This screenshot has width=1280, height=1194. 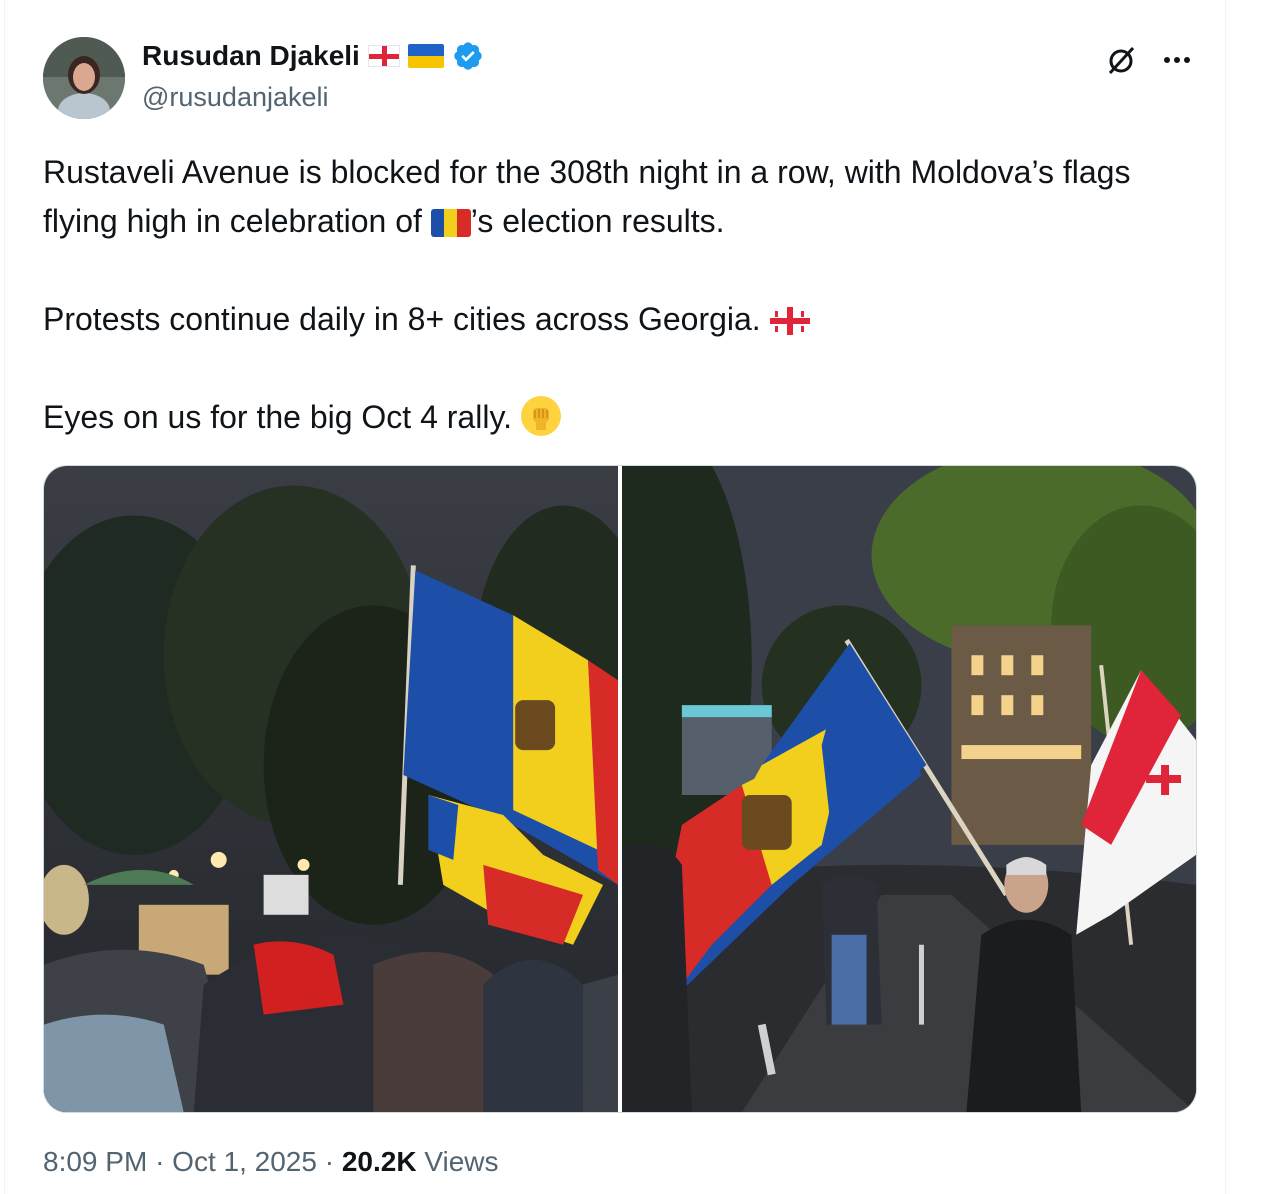 What do you see at coordinates (235, 97) in the screenshot?
I see `user-handle: @rusudanjakeli` at bounding box center [235, 97].